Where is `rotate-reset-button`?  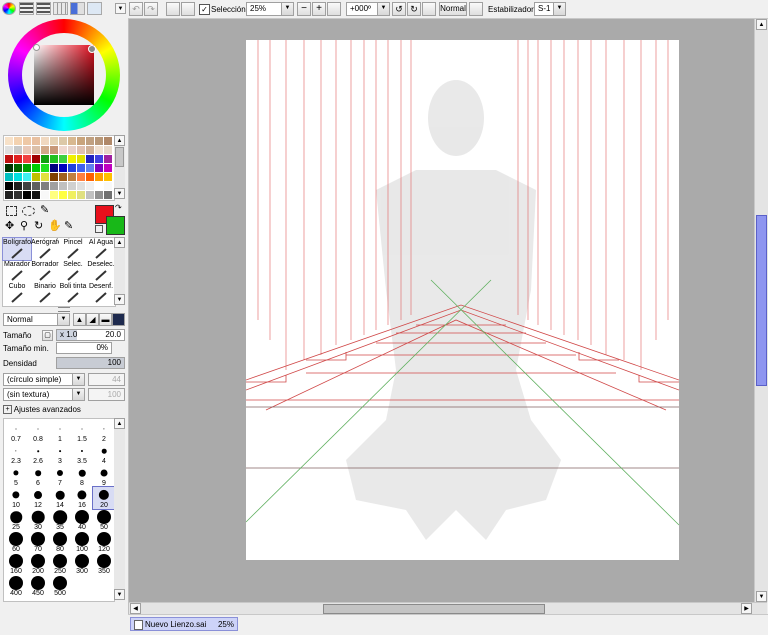
rotate-reset-button is located at coordinates (429, 9).